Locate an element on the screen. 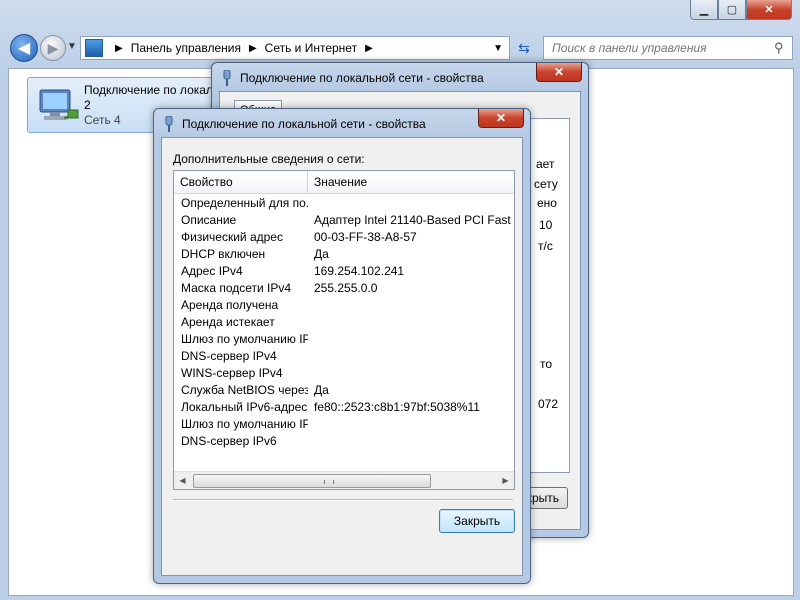  table-row: Аренда истекает is located at coordinates (344, 322).